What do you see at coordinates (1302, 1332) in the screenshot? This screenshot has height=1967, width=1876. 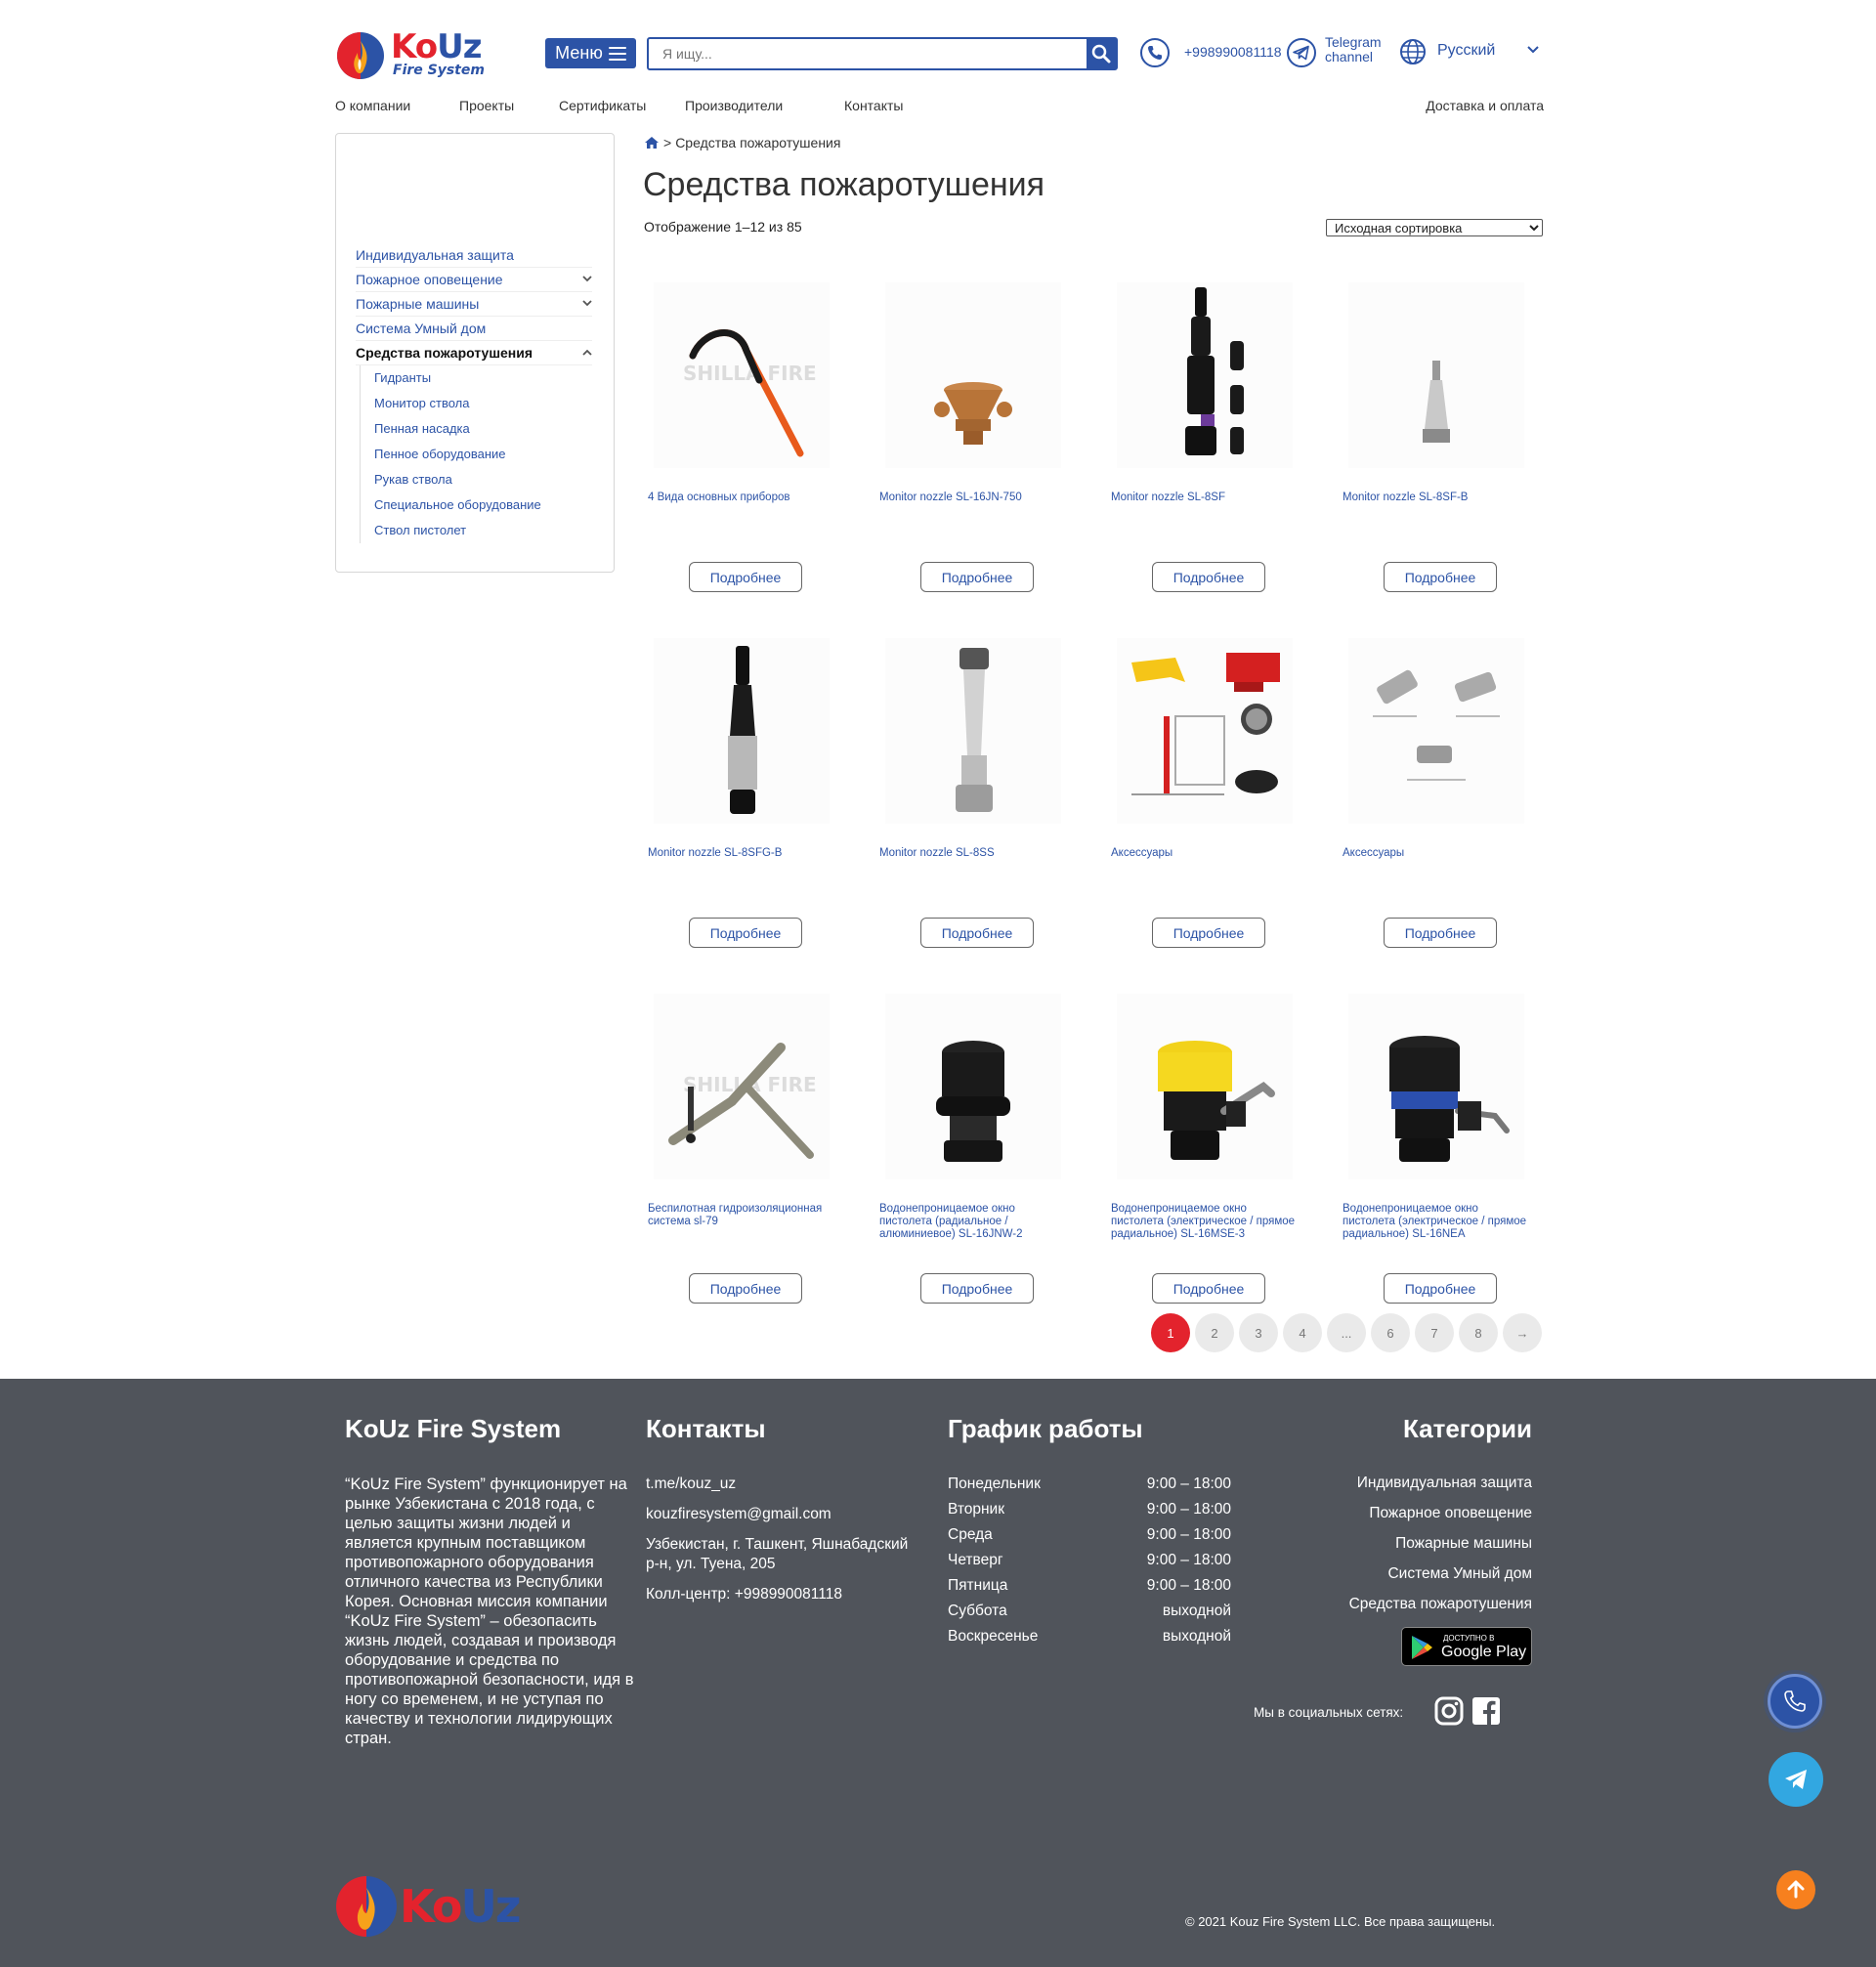 I see `page-button: 4` at bounding box center [1302, 1332].